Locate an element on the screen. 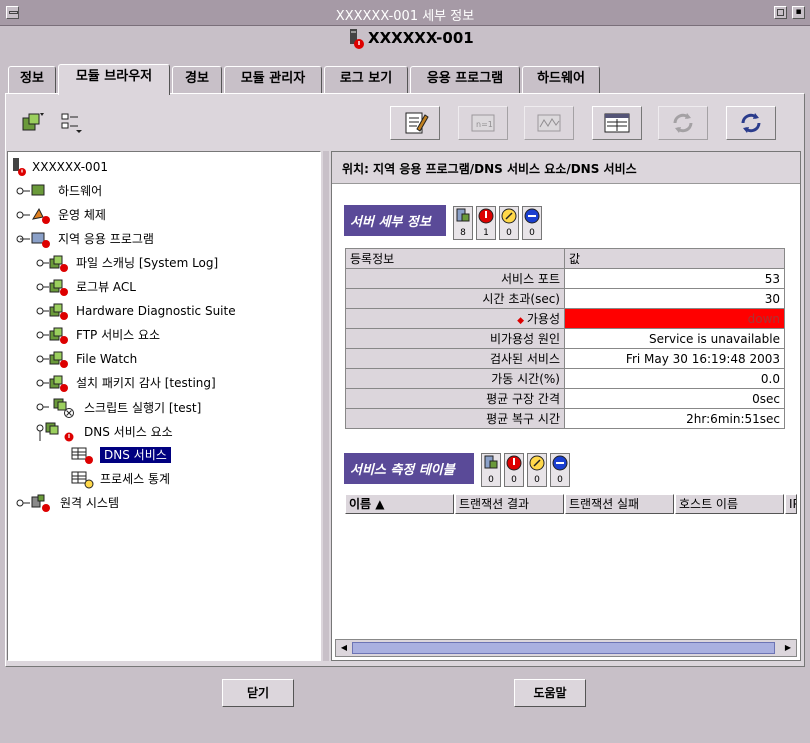 The height and width of the screenshot is (743, 810). topology-view-icon is located at coordinates (72, 123).